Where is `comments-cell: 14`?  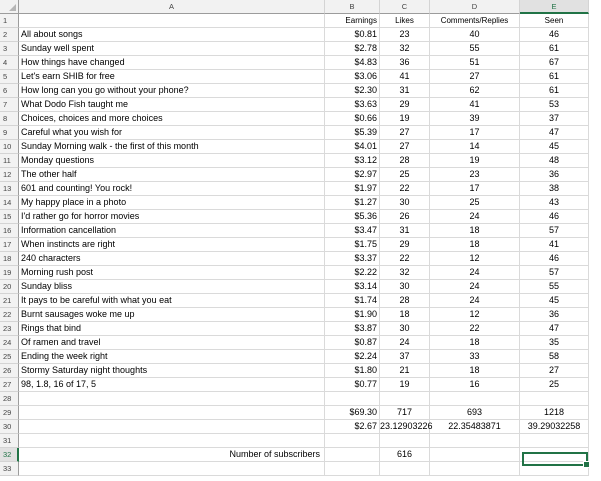
comments-cell: 14 is located at coordinates (475, 147).